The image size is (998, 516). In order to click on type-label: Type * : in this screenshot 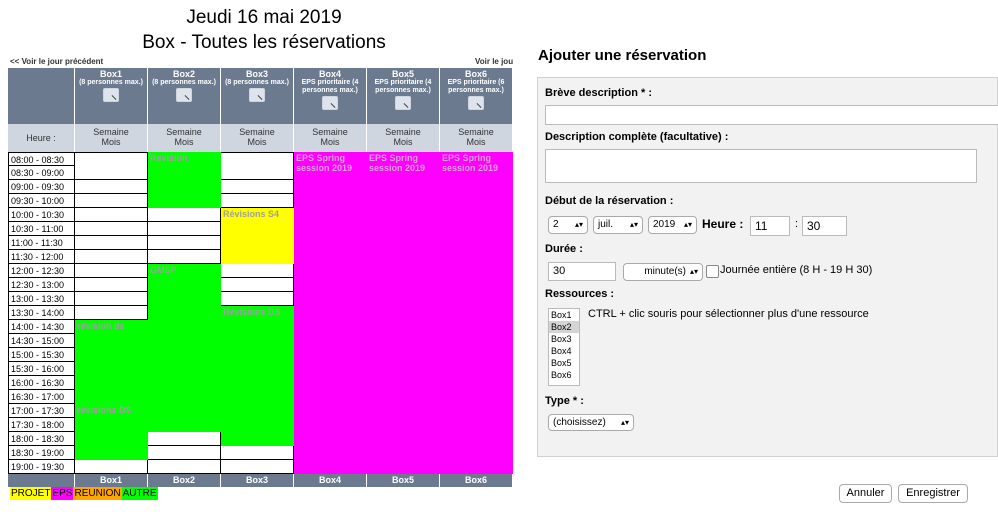, I will do `click(564, 401)`.